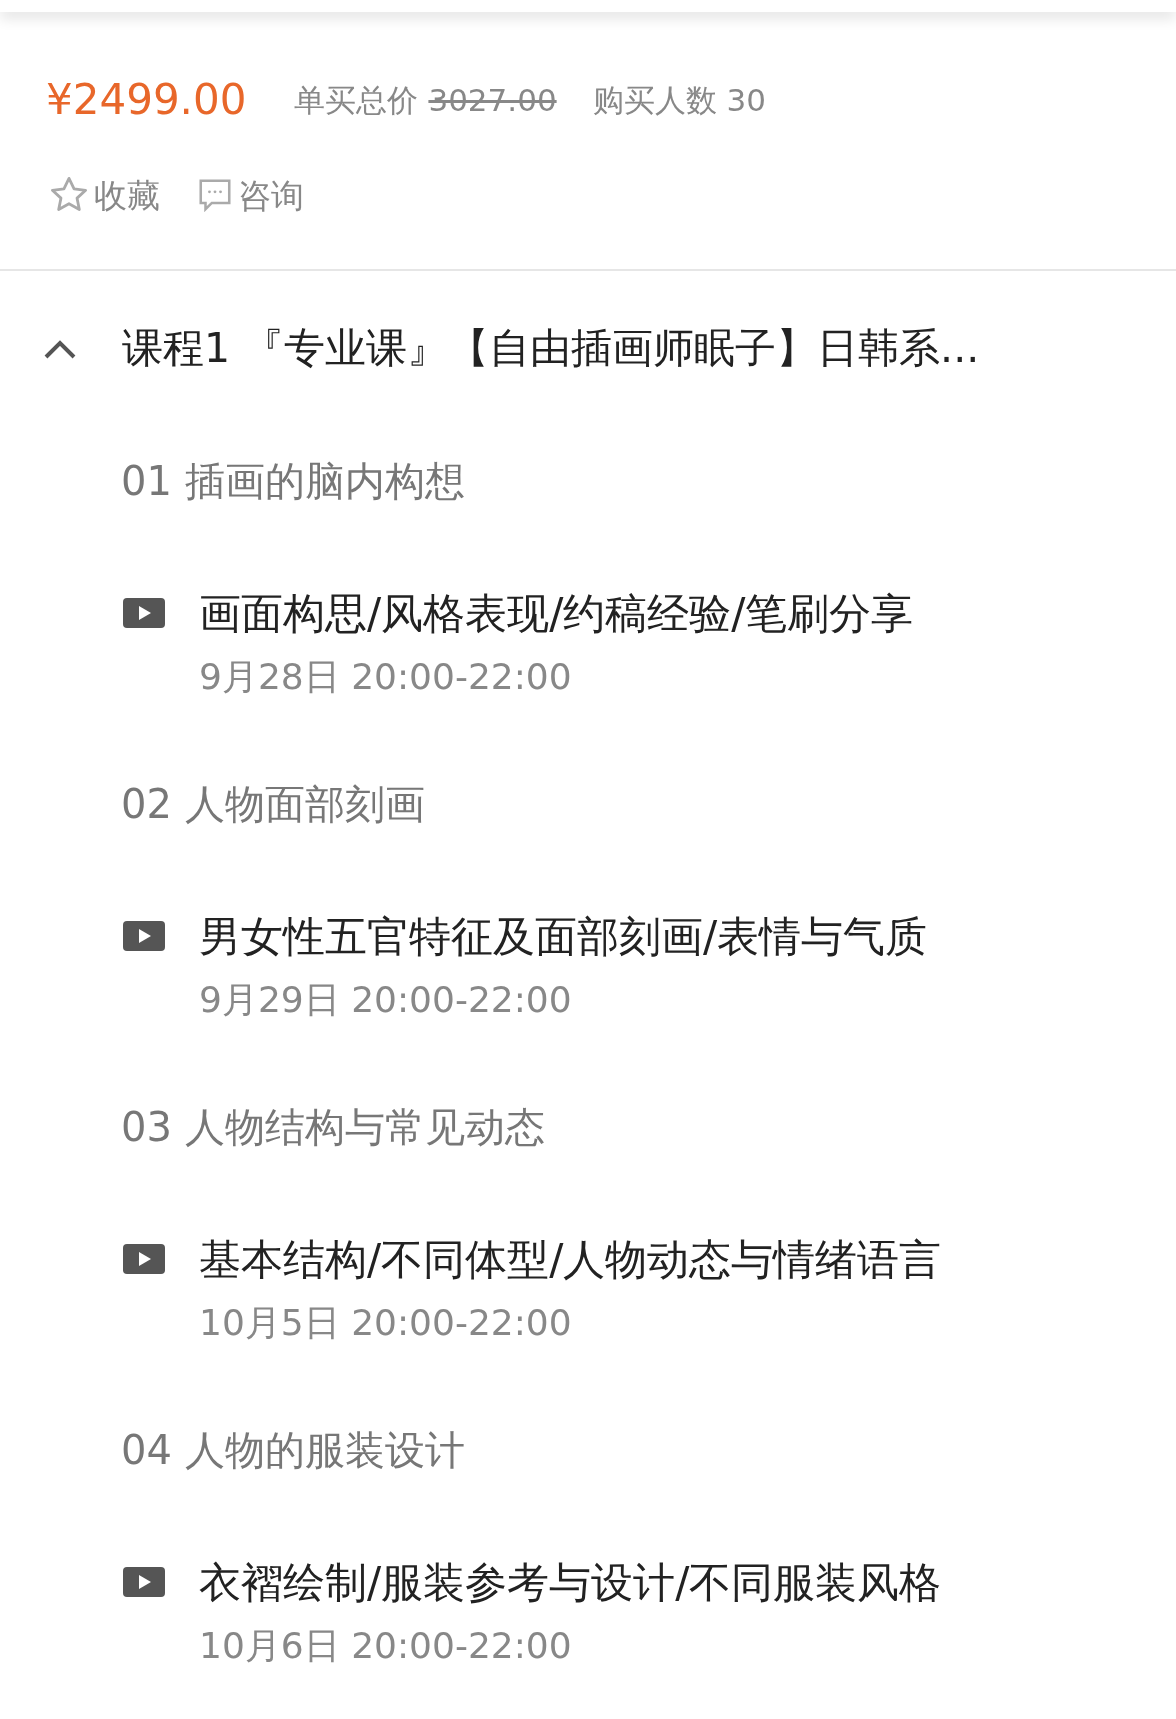 The height and width of the screenshot is (1719, 1176). What do you see at coordinates (215, 195) in the screenshot?
I see `chat-icon` at bounding box center [215, 195].